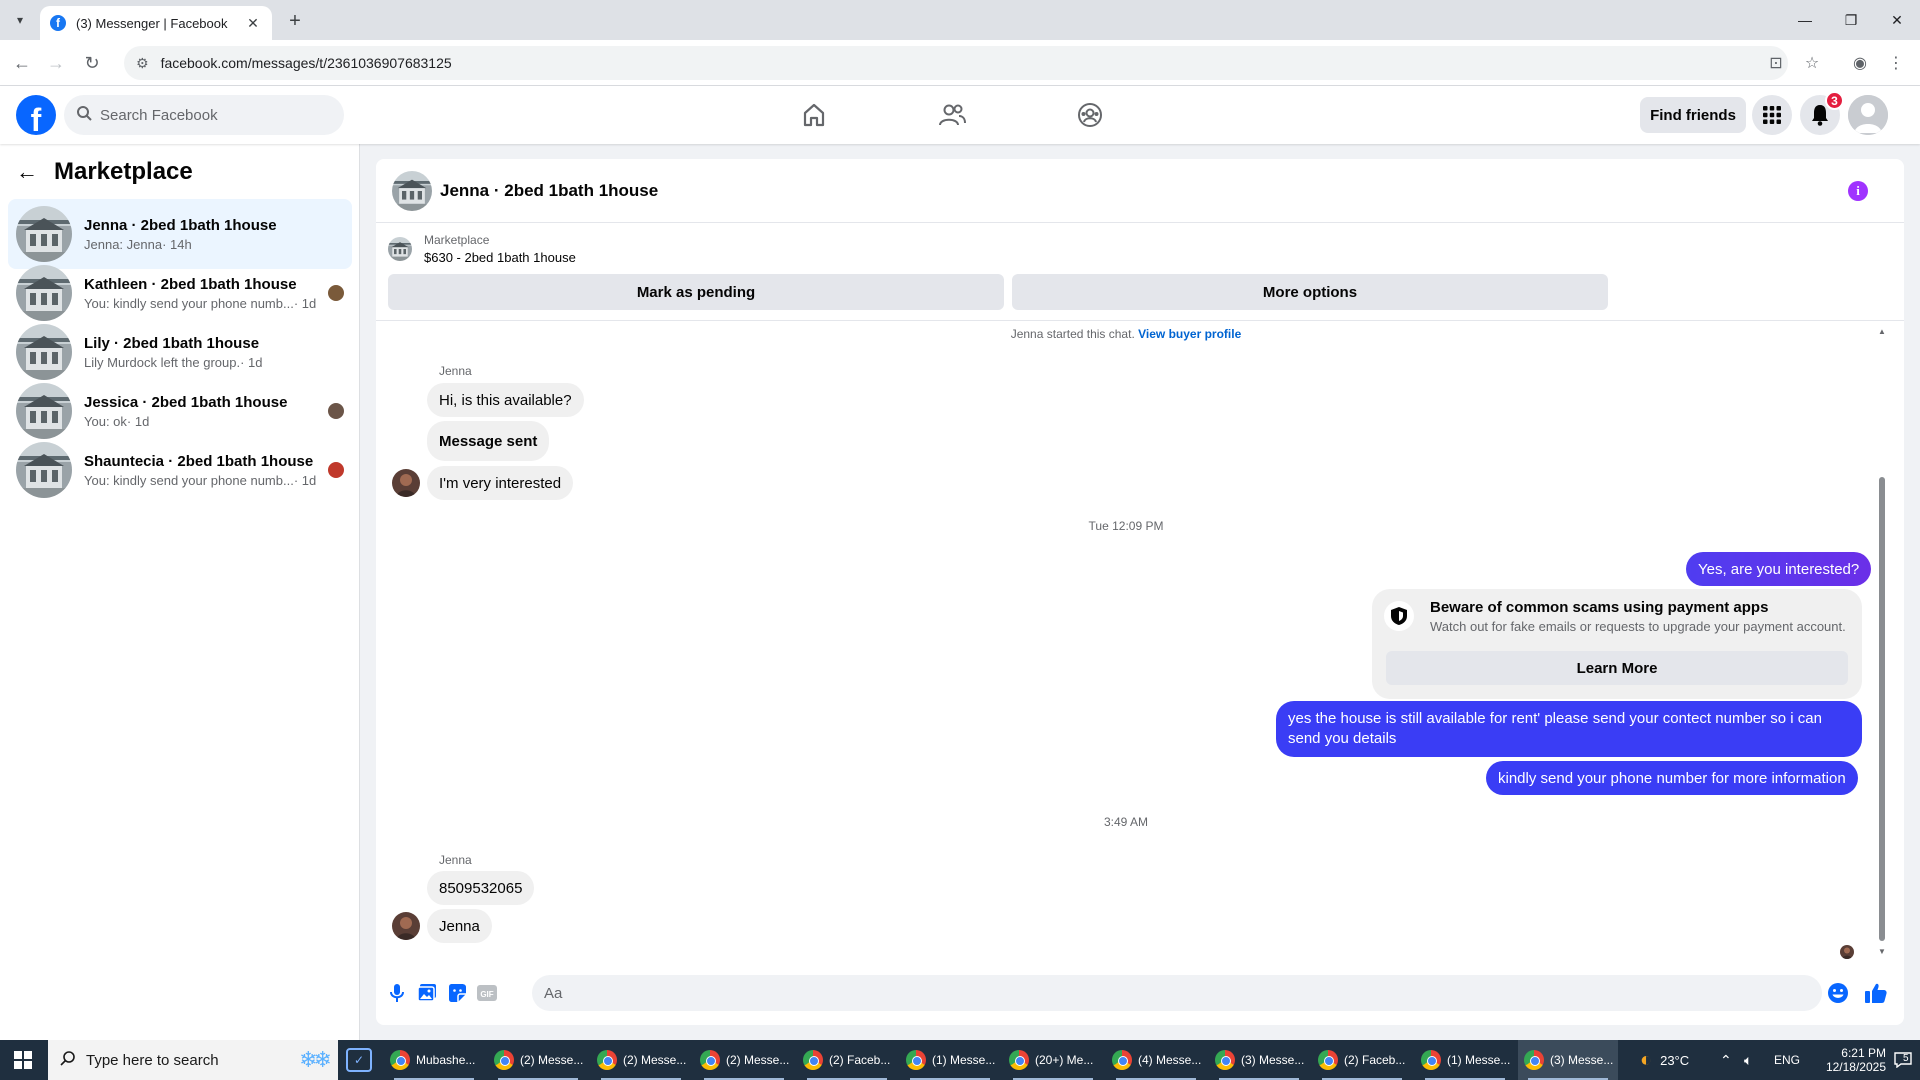  Describe the element at coordinates (1310, 292) in the screenshot. I see `more-options-button: More options` at that location.